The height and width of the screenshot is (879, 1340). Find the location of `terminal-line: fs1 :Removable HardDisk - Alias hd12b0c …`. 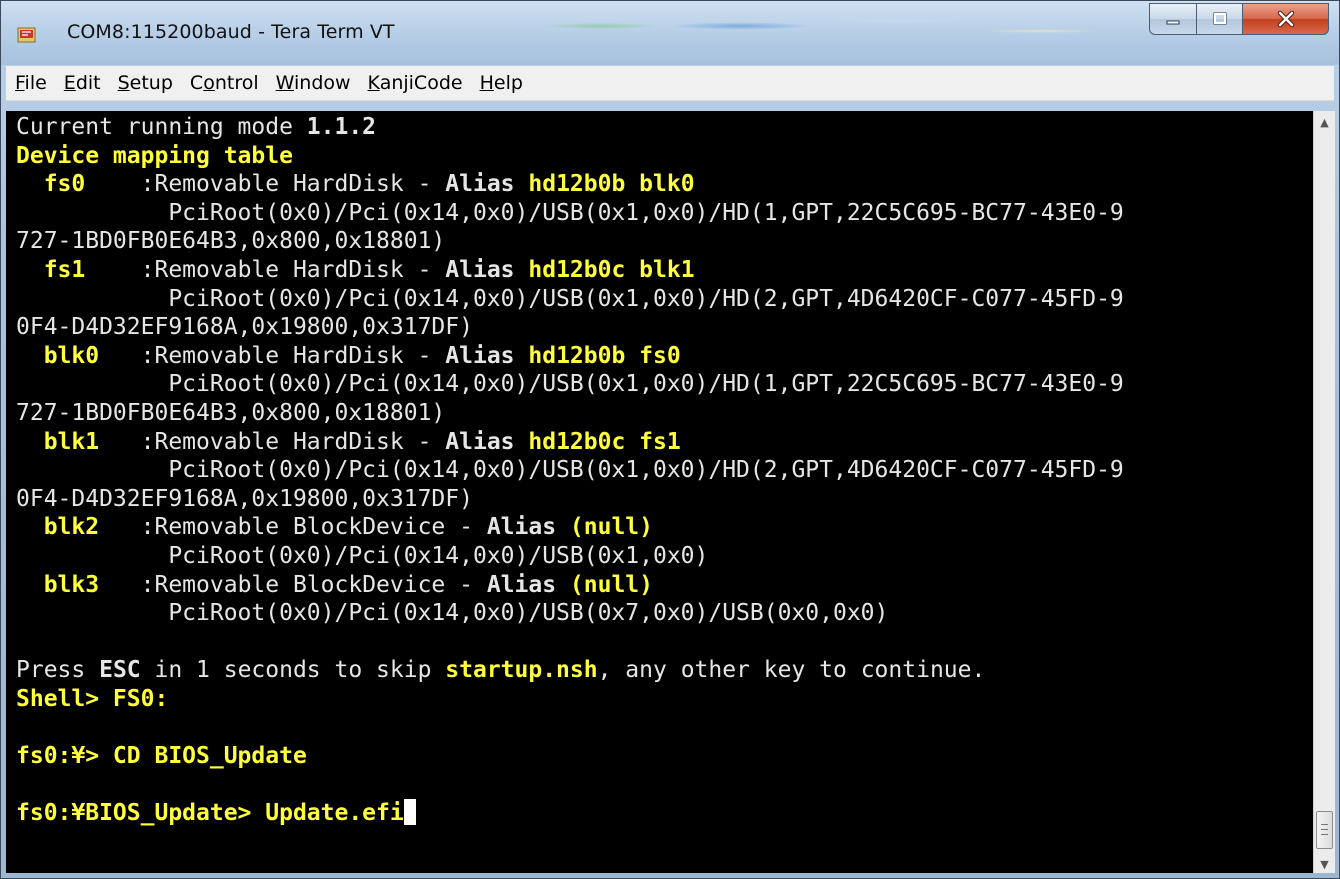

terminal-line: fs1 :Removable HardDisk - Alias hd12b0c … is located at coordinates (570, 270).